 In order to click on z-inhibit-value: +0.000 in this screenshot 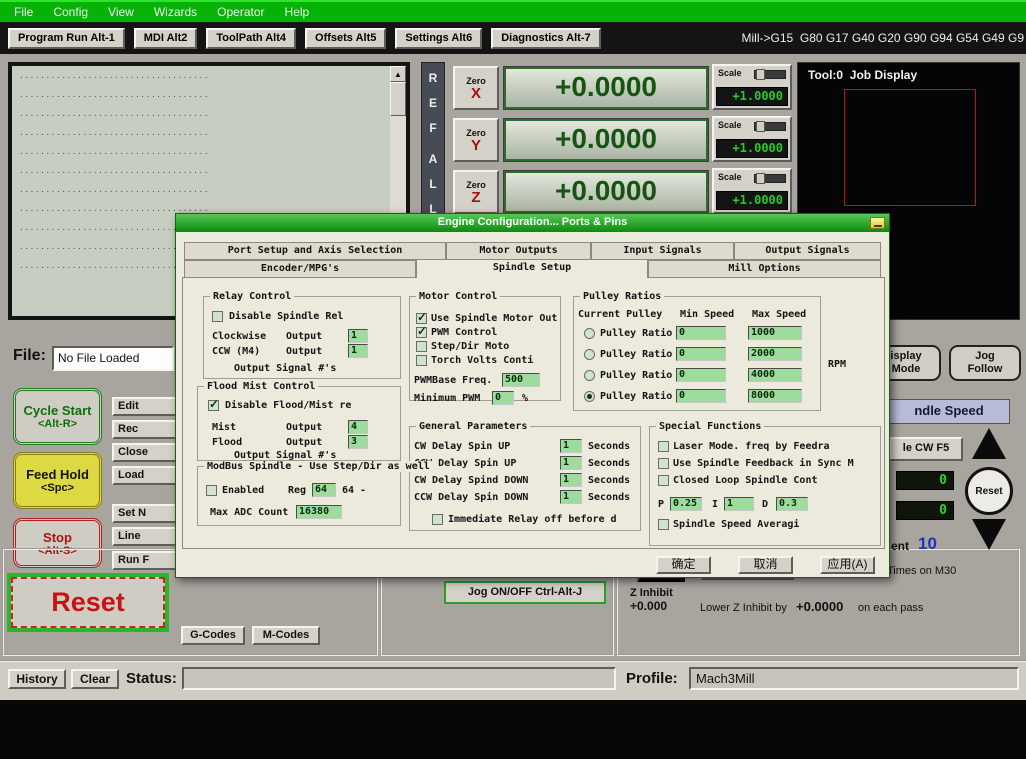, I will do `click(648, 606)`.